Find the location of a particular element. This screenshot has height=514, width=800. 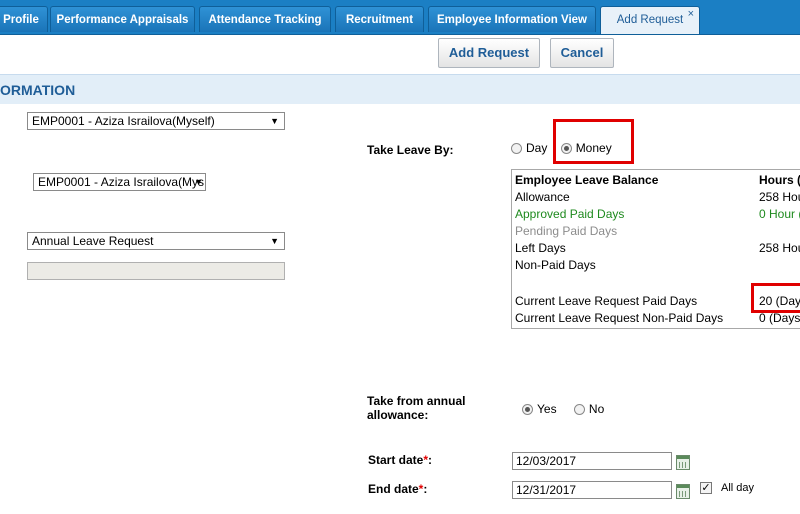

end-date-input: 12/31/2017 is located at coordinates (592, 490).